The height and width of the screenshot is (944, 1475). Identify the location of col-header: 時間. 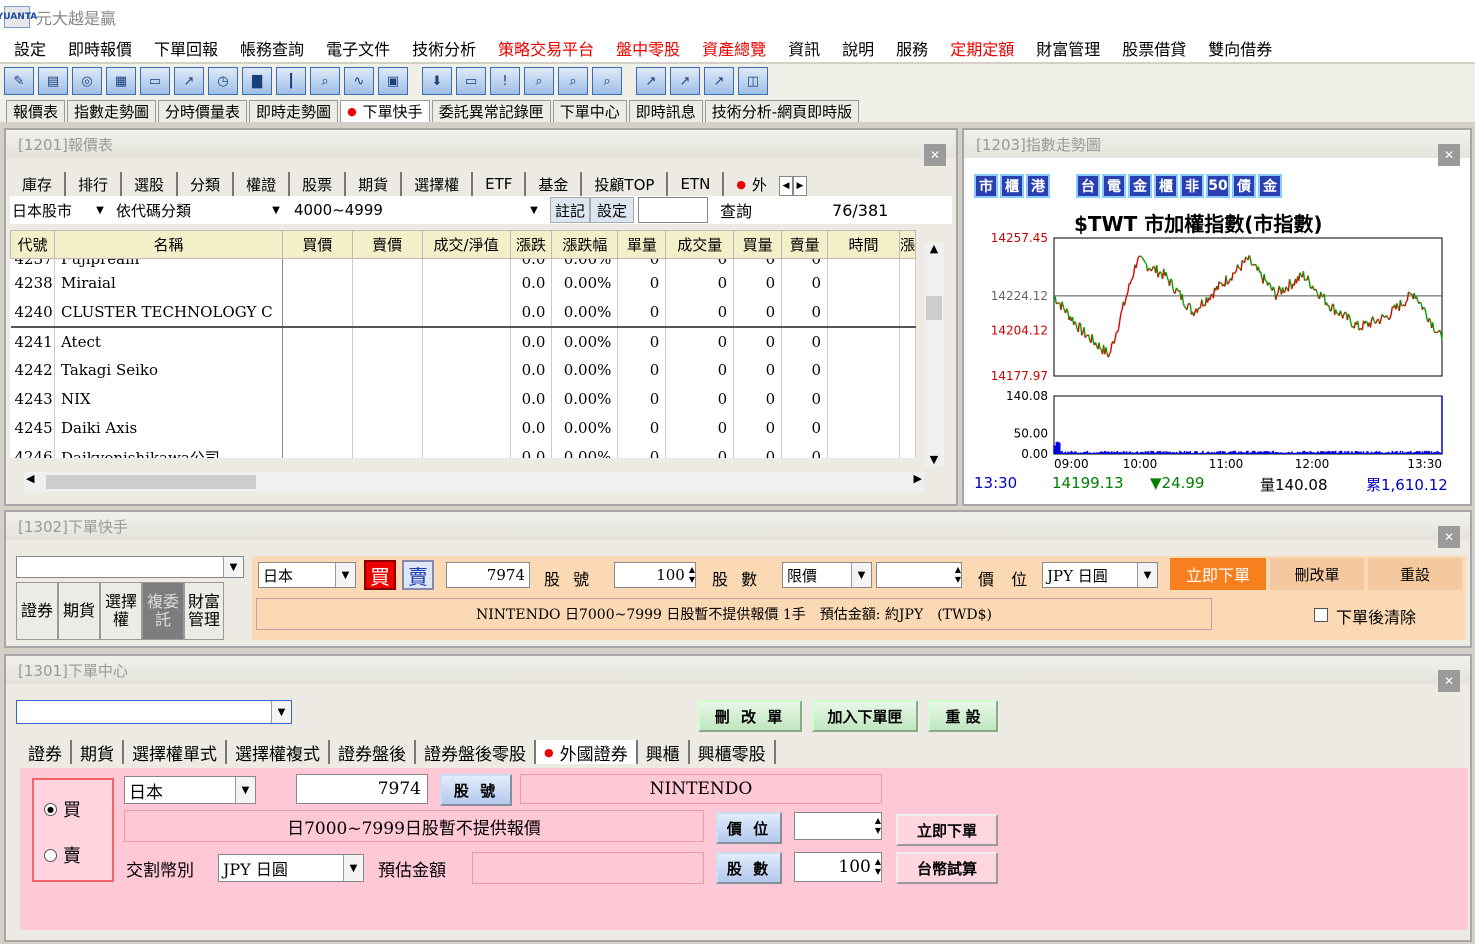
(863, 244).